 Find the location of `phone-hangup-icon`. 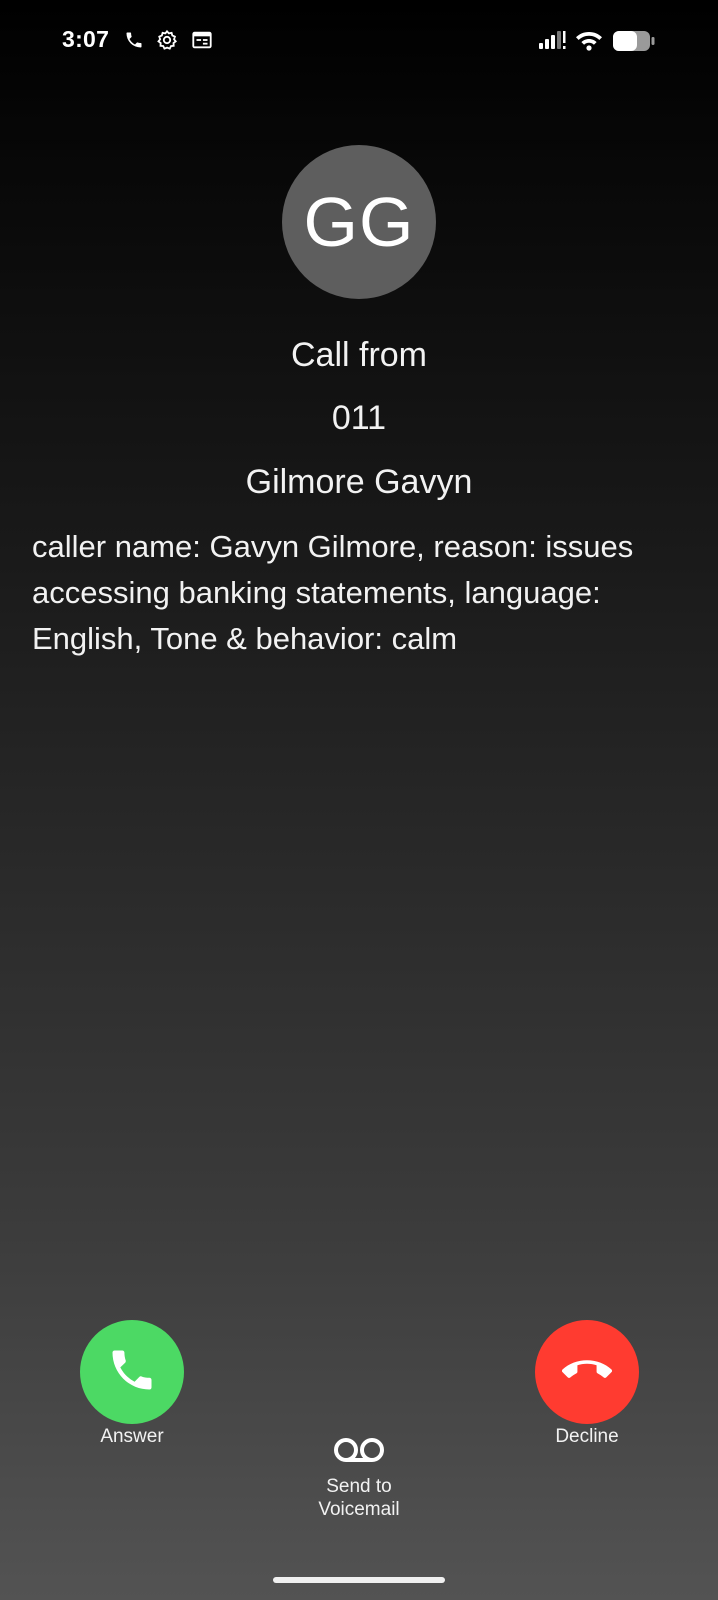

phone-hangup-icon is located at coordinates (587, 1372).